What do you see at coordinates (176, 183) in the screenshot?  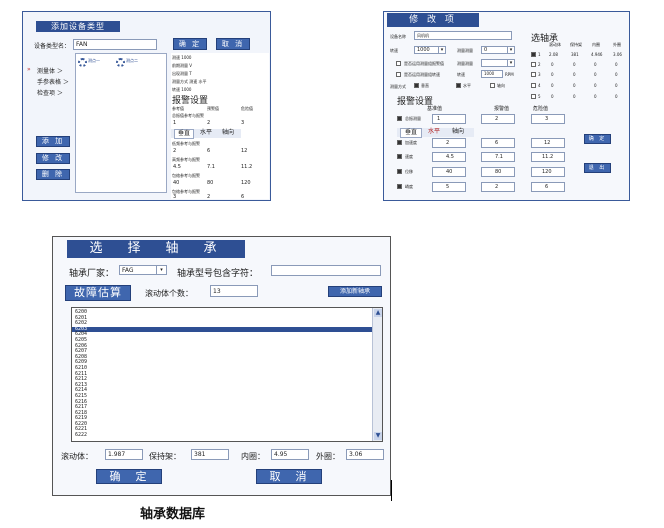 I see `row-value: 40` at bounding box center [176, 183].